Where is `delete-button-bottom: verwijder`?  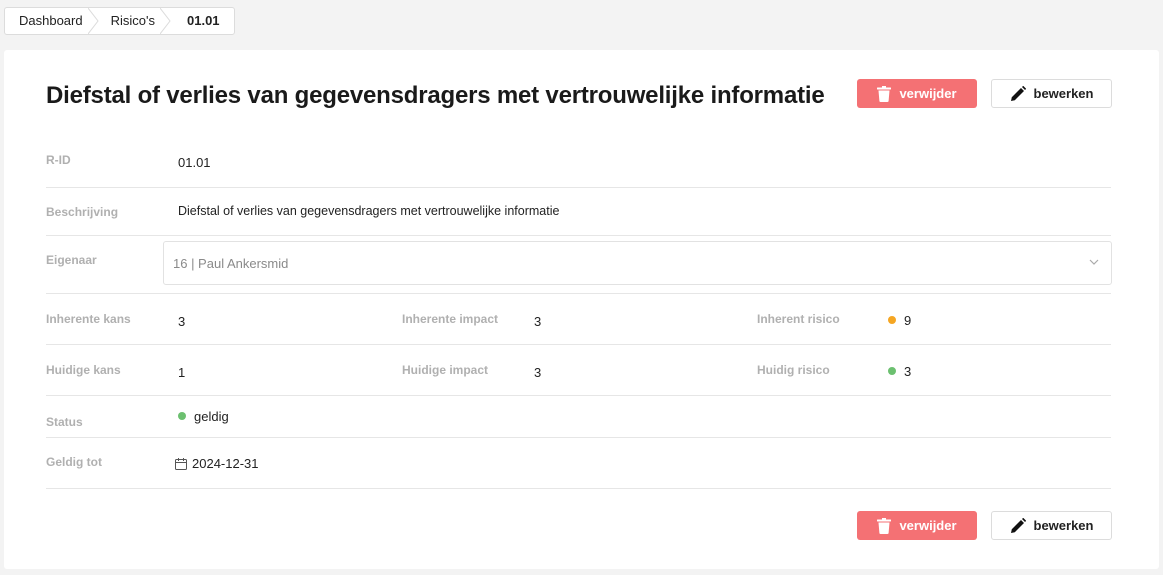 delete-button-bottom: verwijder is located at coordinates (917, 525).